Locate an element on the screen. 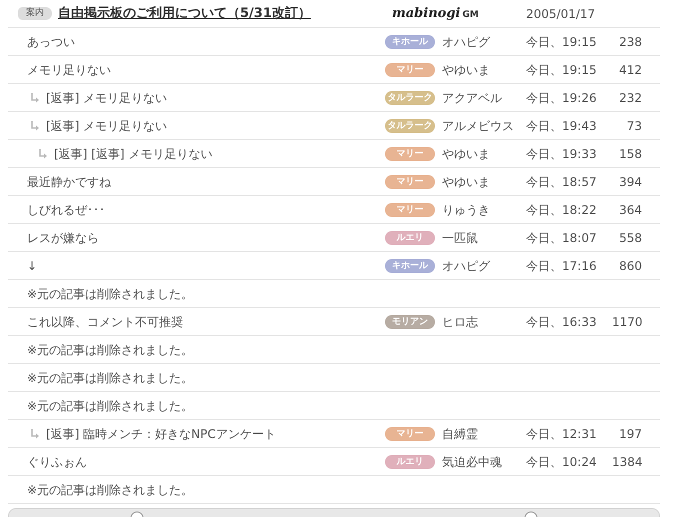 The image size is (676, 517). notice-tag: 案内 is located at coordinates (35, 13).